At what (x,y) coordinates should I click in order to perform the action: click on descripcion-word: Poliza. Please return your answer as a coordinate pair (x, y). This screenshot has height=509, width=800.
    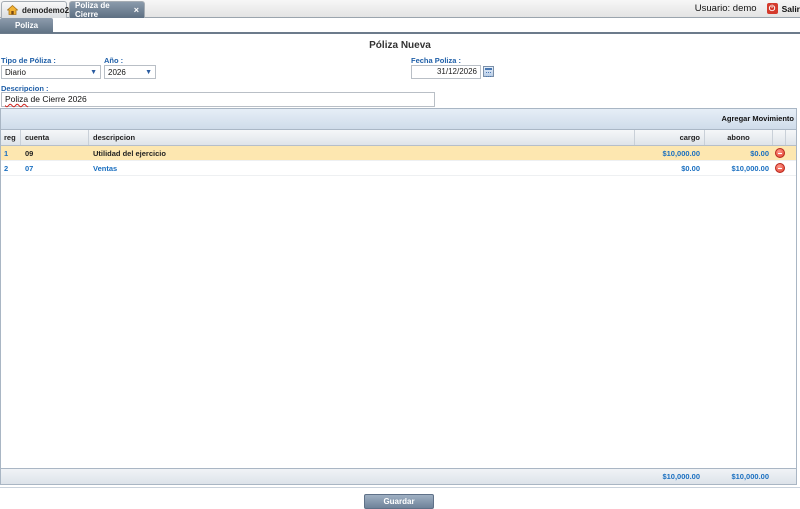
    Looking at the image, I should click on (17, 99).